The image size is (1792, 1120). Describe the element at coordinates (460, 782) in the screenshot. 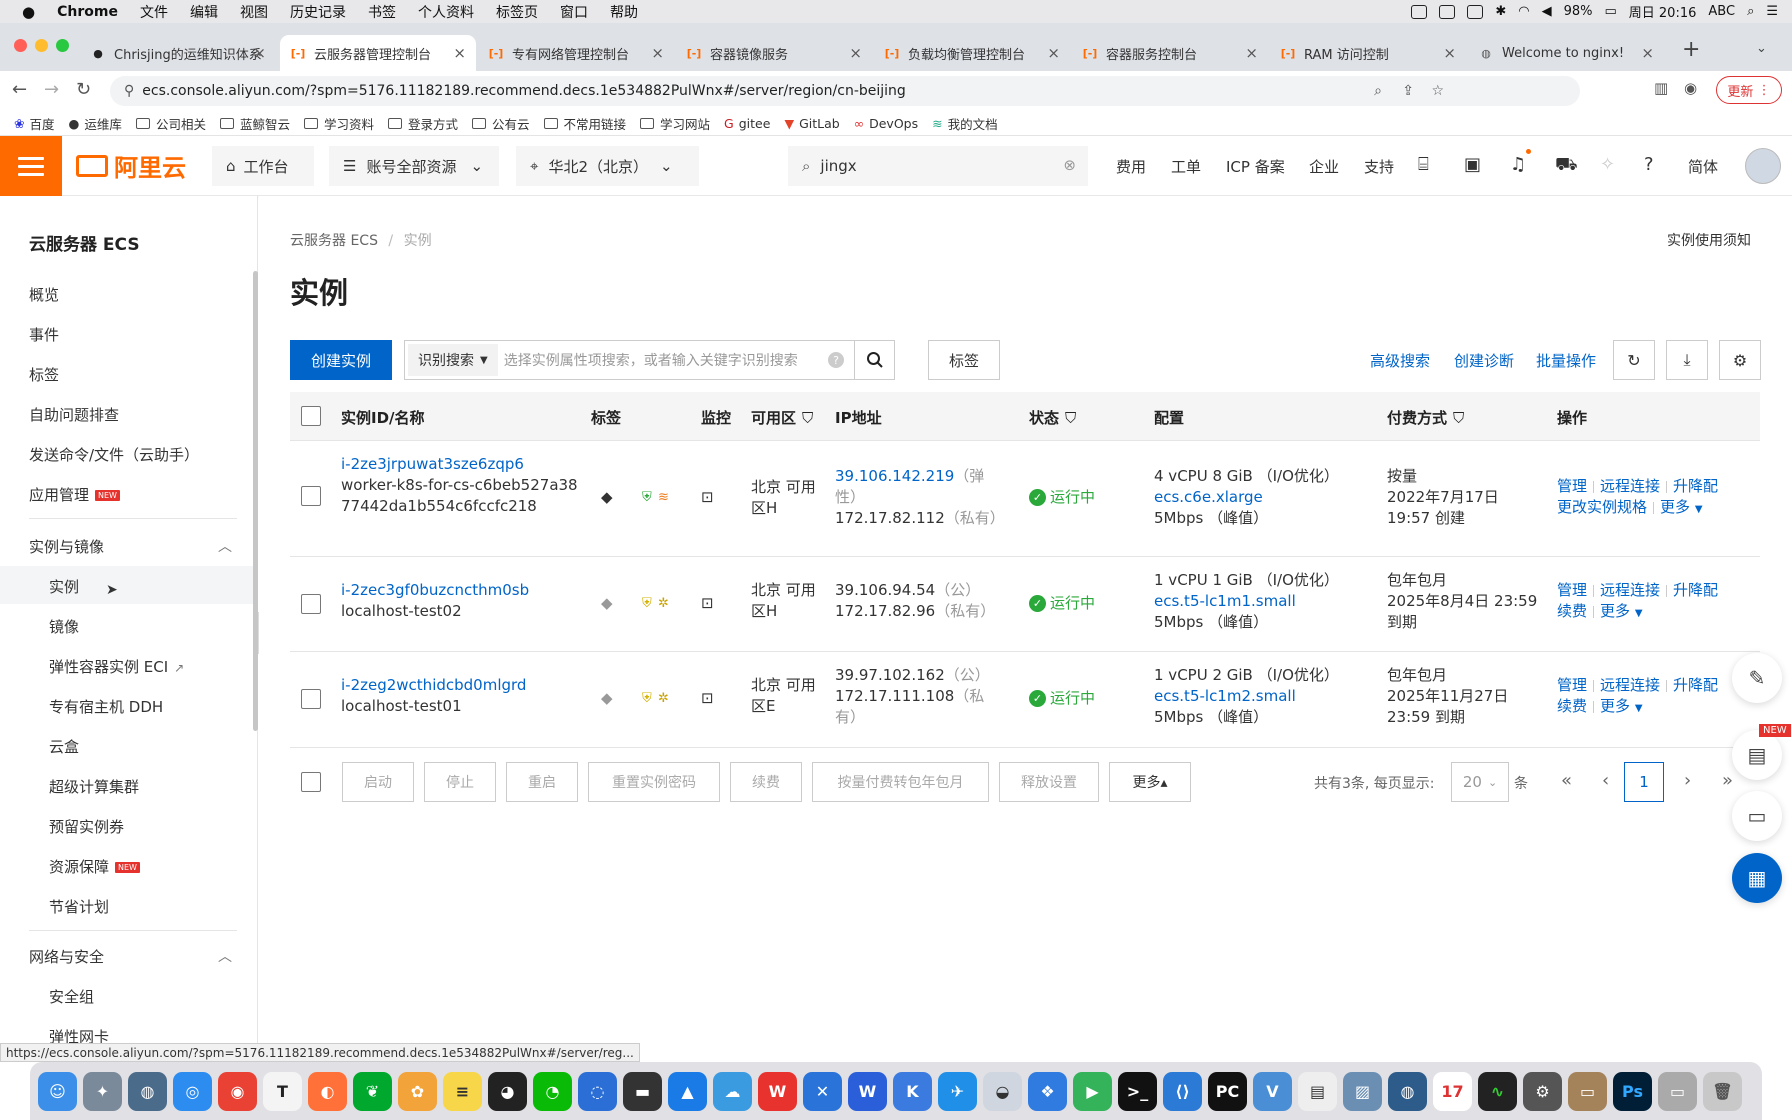

I see `stop-button: 停止` at that location.